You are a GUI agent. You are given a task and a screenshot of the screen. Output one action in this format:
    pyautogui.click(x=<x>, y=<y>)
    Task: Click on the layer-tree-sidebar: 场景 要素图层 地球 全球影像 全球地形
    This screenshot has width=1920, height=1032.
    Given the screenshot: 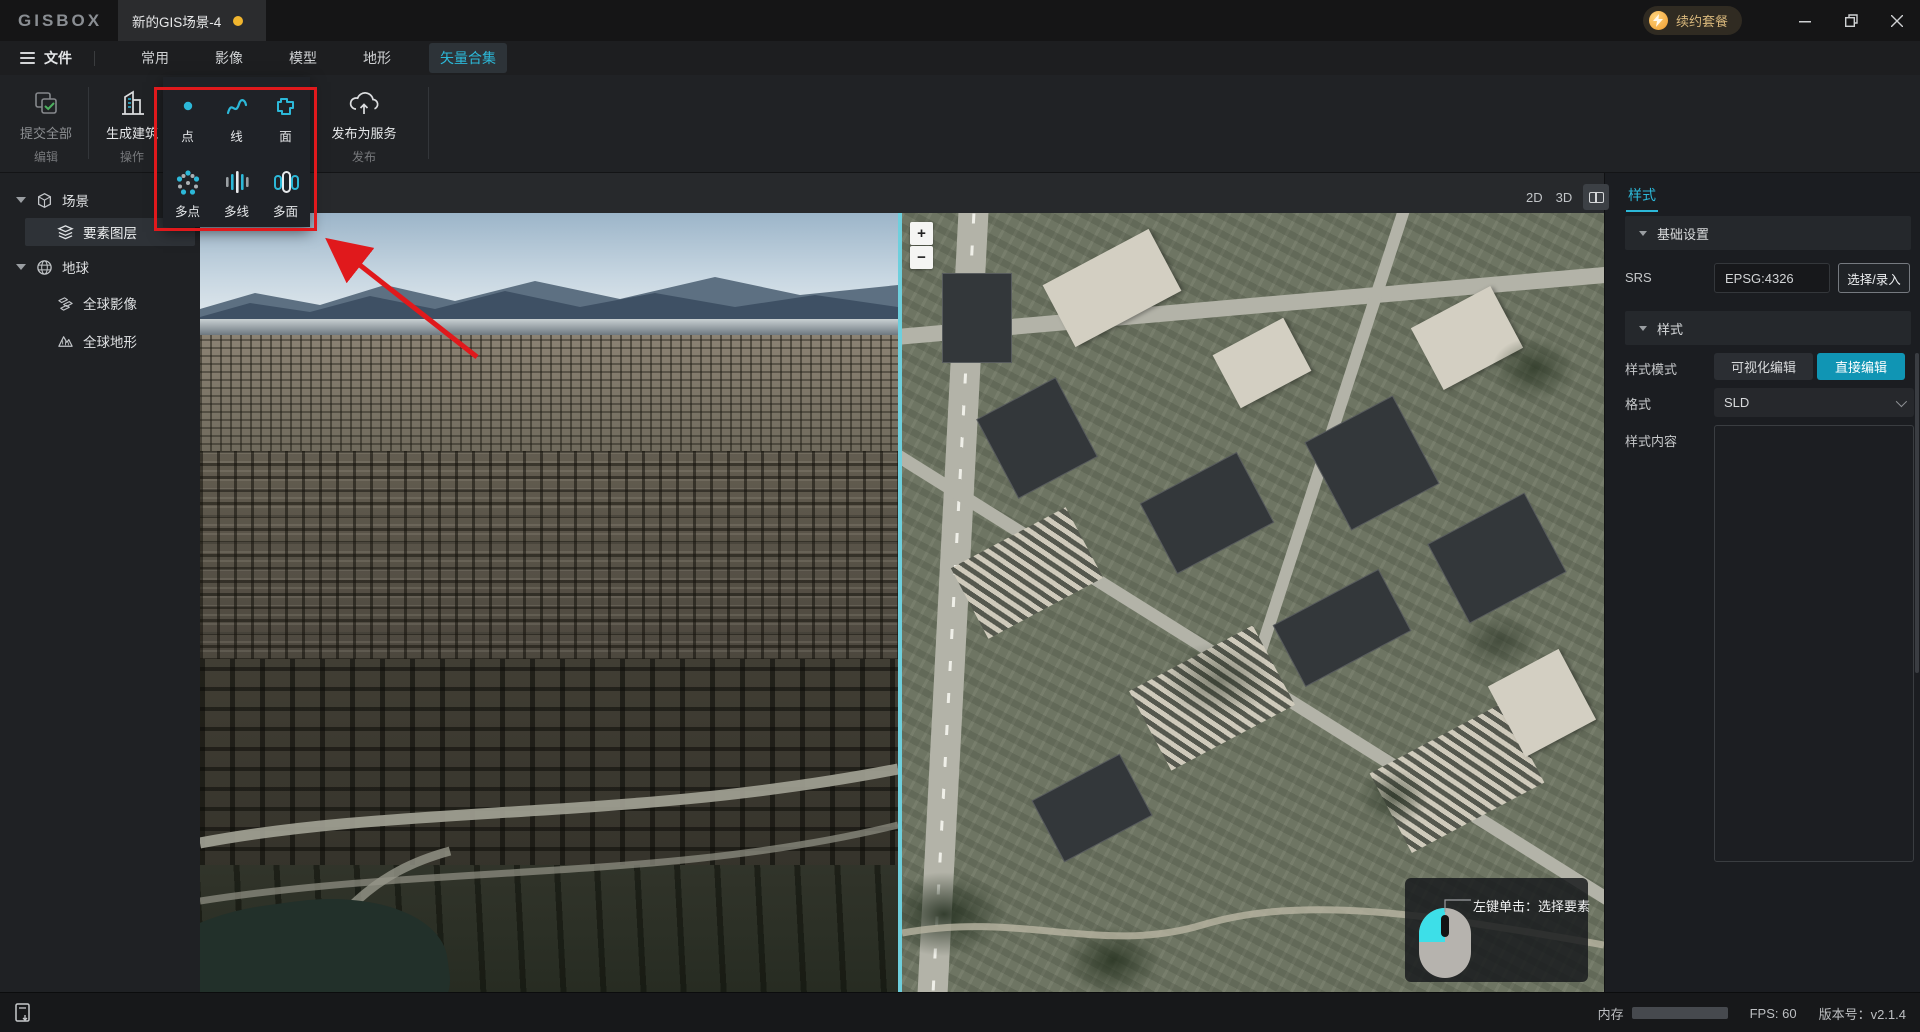 What is the action you would take?
    pyautogui.click(x=100, y=582)
    